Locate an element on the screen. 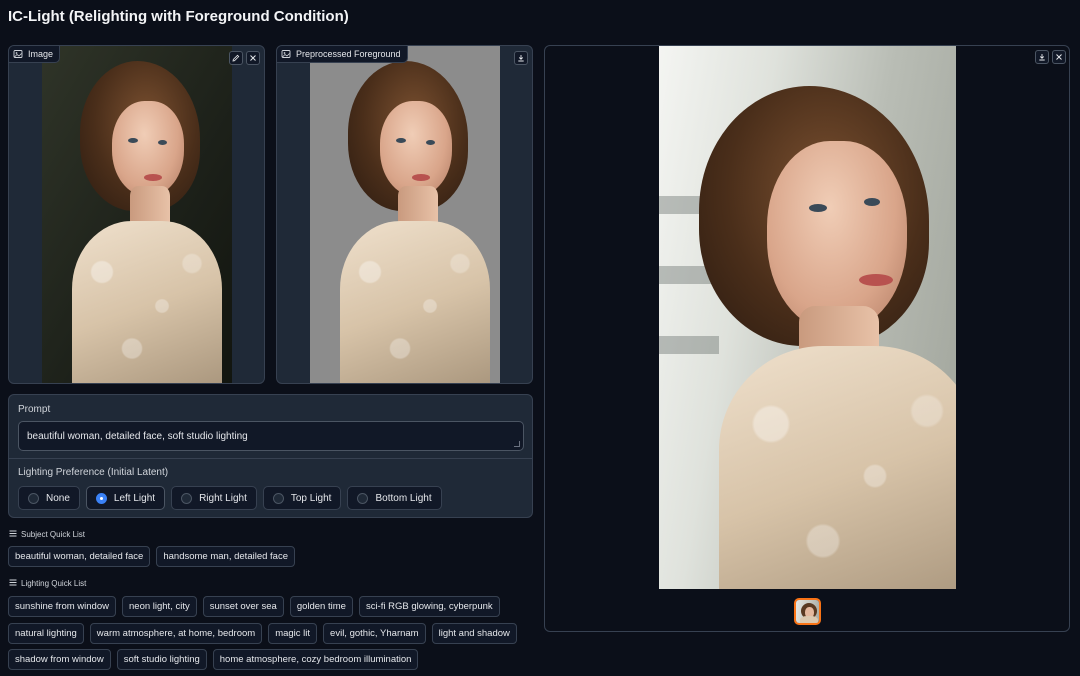 The width and height of the screenshot is (1080, 676). lighting-chip: golden time is located at coordinates (321, 606).